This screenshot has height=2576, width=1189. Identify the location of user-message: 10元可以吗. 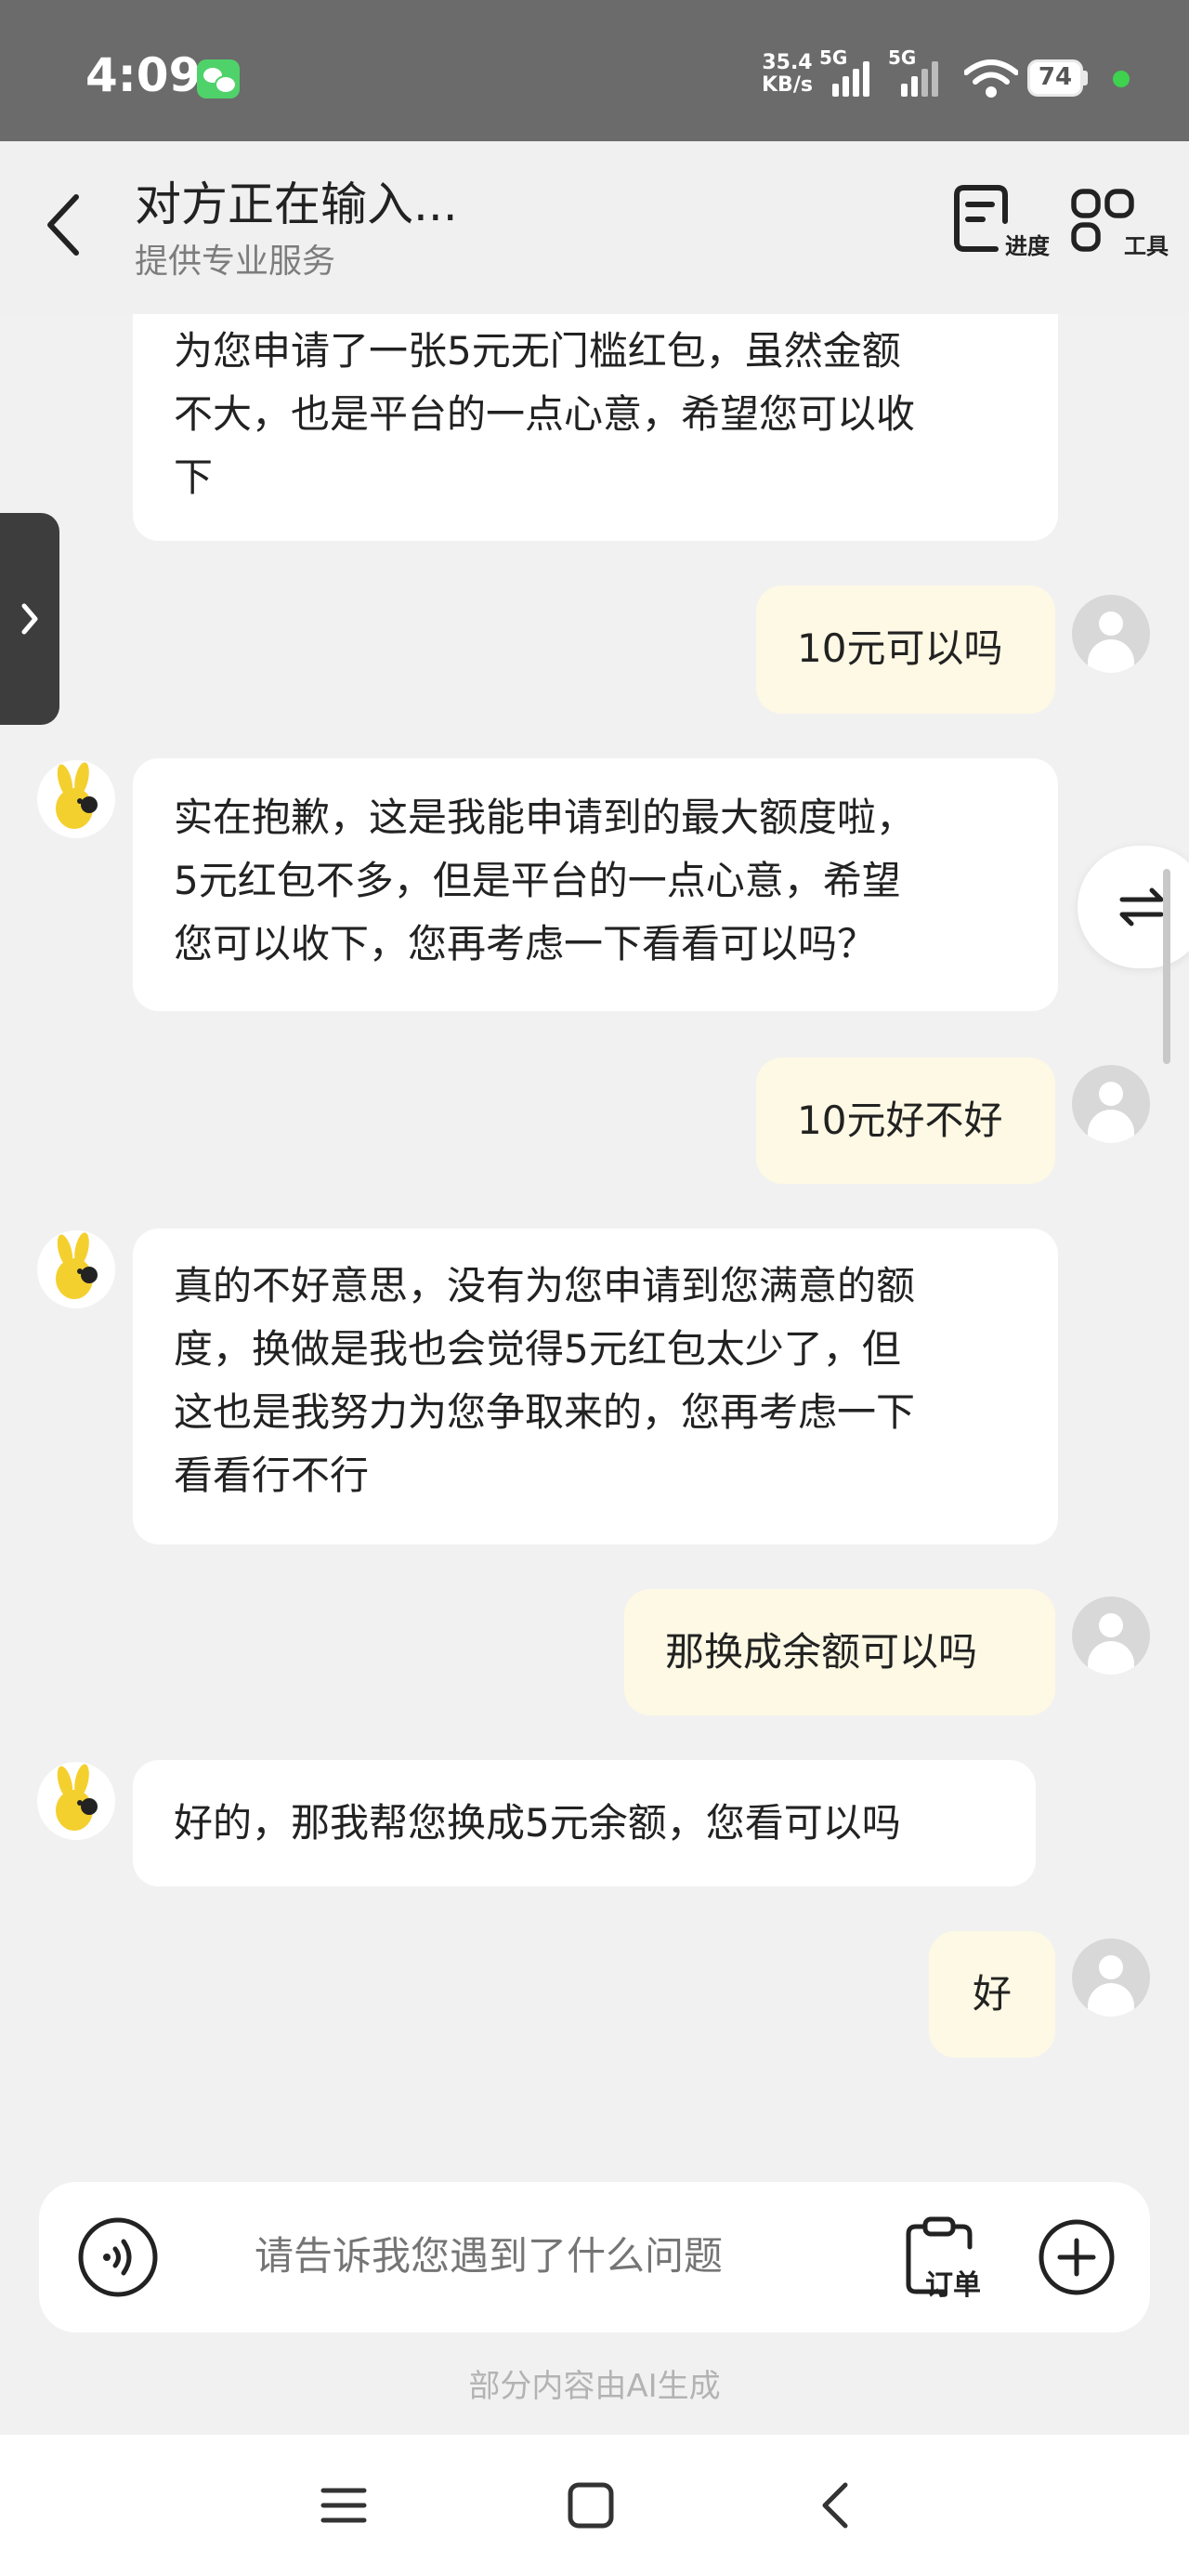
(905, 649).